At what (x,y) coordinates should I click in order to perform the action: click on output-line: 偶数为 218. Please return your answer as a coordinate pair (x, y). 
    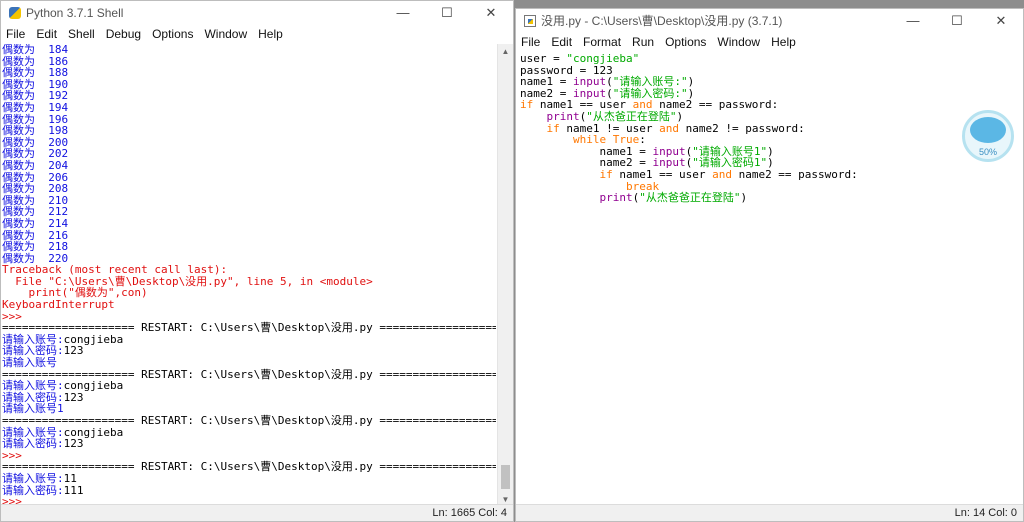
    Looking at the image, I should click on (35, 247).